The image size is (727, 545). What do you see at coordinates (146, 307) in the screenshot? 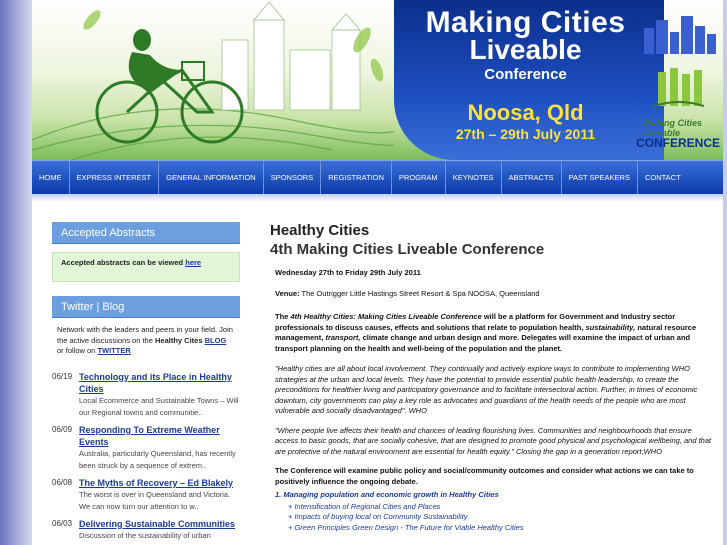
I see `twitter-blog-header: Twitter | Blog` at bounding box center [146, 307].